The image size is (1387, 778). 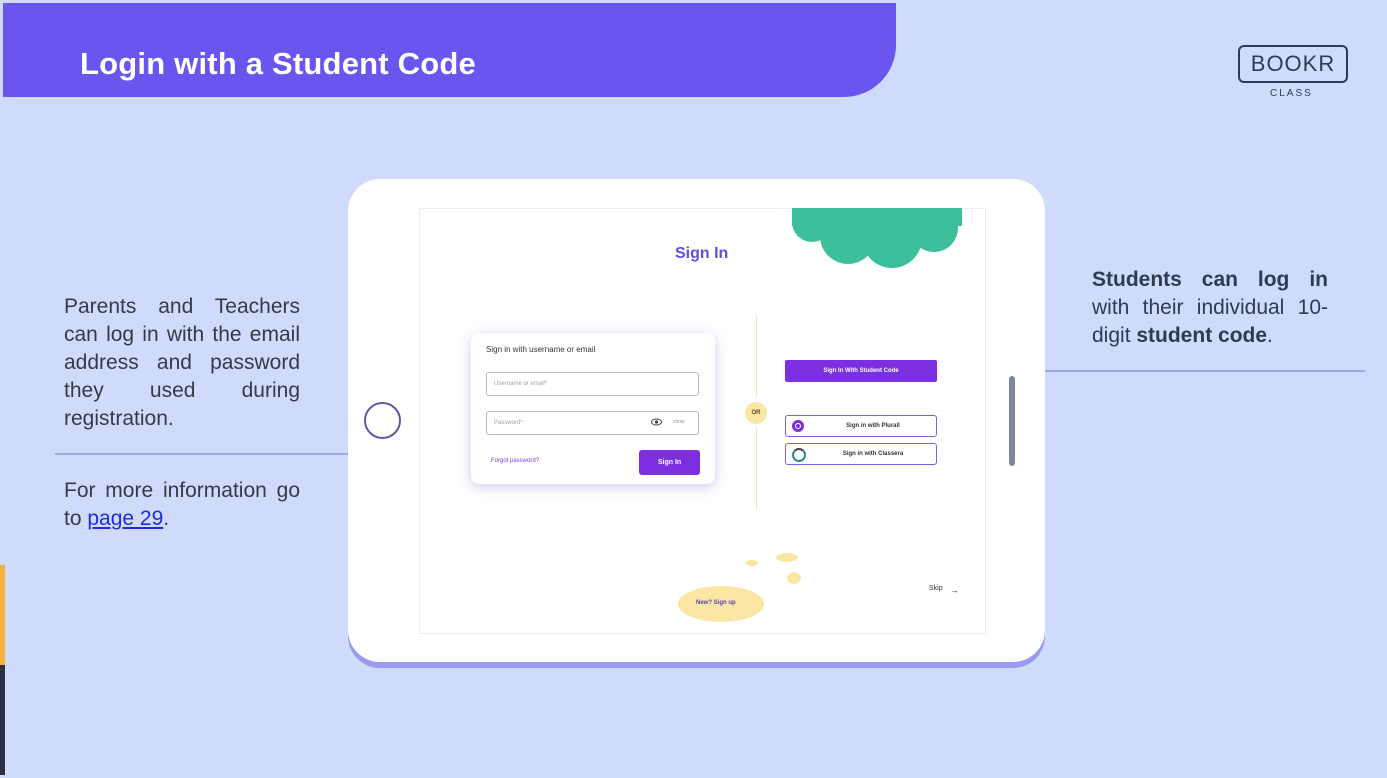 What do you see at coordinates (515, 461) in the screenshot?
I see `forgot-password-link: Forgot password?` at bounding box center [515, 461].